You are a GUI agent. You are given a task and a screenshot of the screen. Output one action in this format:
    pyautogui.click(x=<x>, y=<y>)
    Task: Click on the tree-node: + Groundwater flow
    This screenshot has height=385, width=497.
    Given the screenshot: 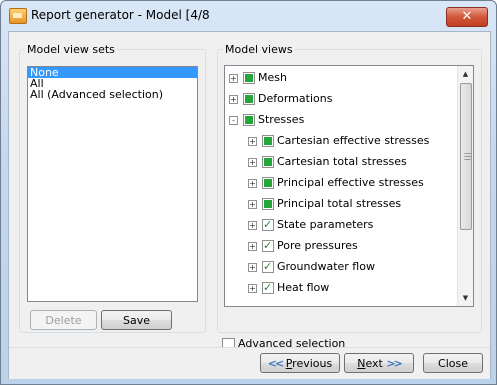 What is the action you would take?
    pyautogui.click(x=351, y=267)
    